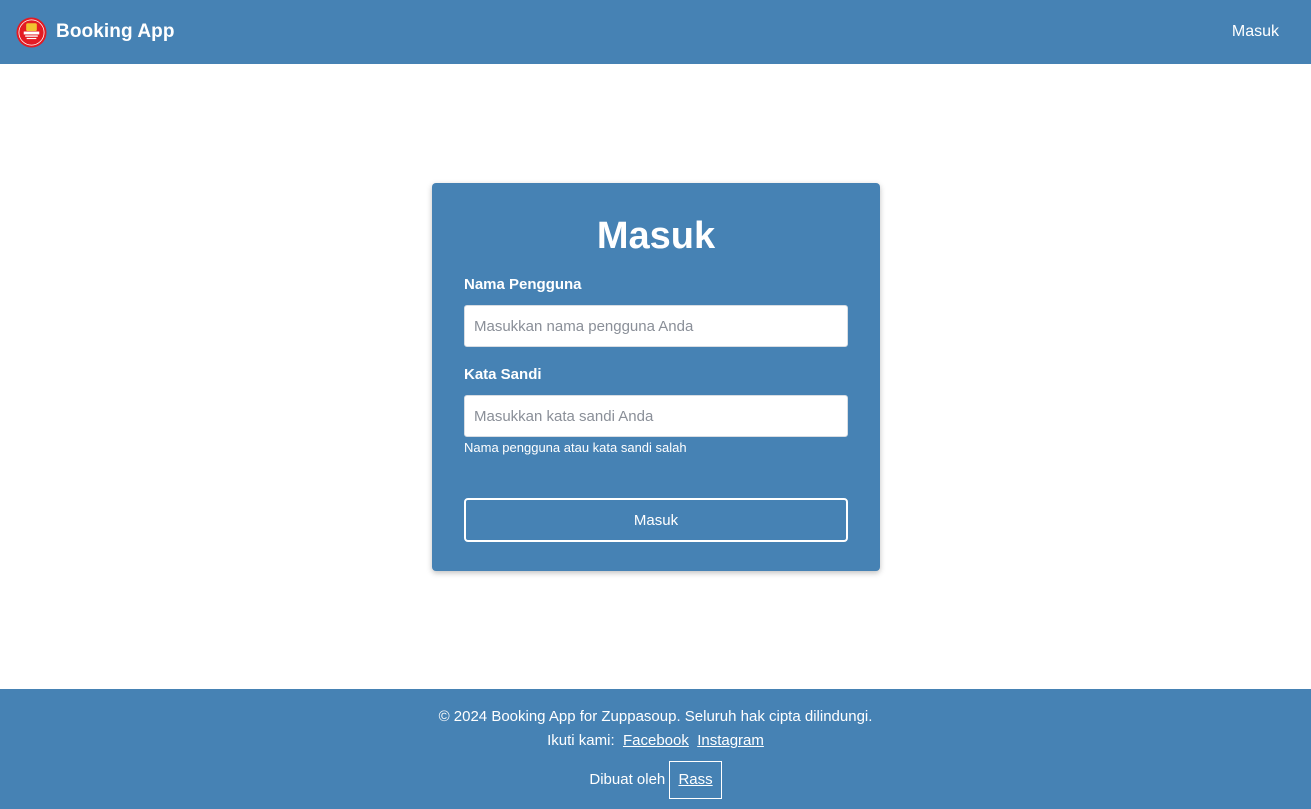  Describe the element at coordinates (656, 416) in the screenshot. I see `password-input` at that location.